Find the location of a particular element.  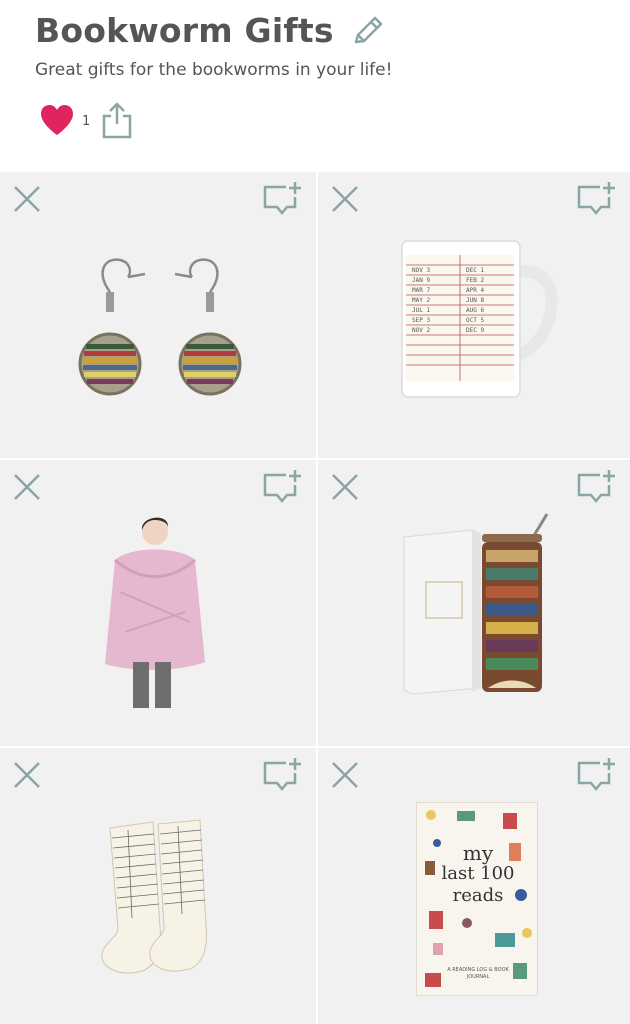

svg-text: DEC 1 is located at coordinates (475, 270).